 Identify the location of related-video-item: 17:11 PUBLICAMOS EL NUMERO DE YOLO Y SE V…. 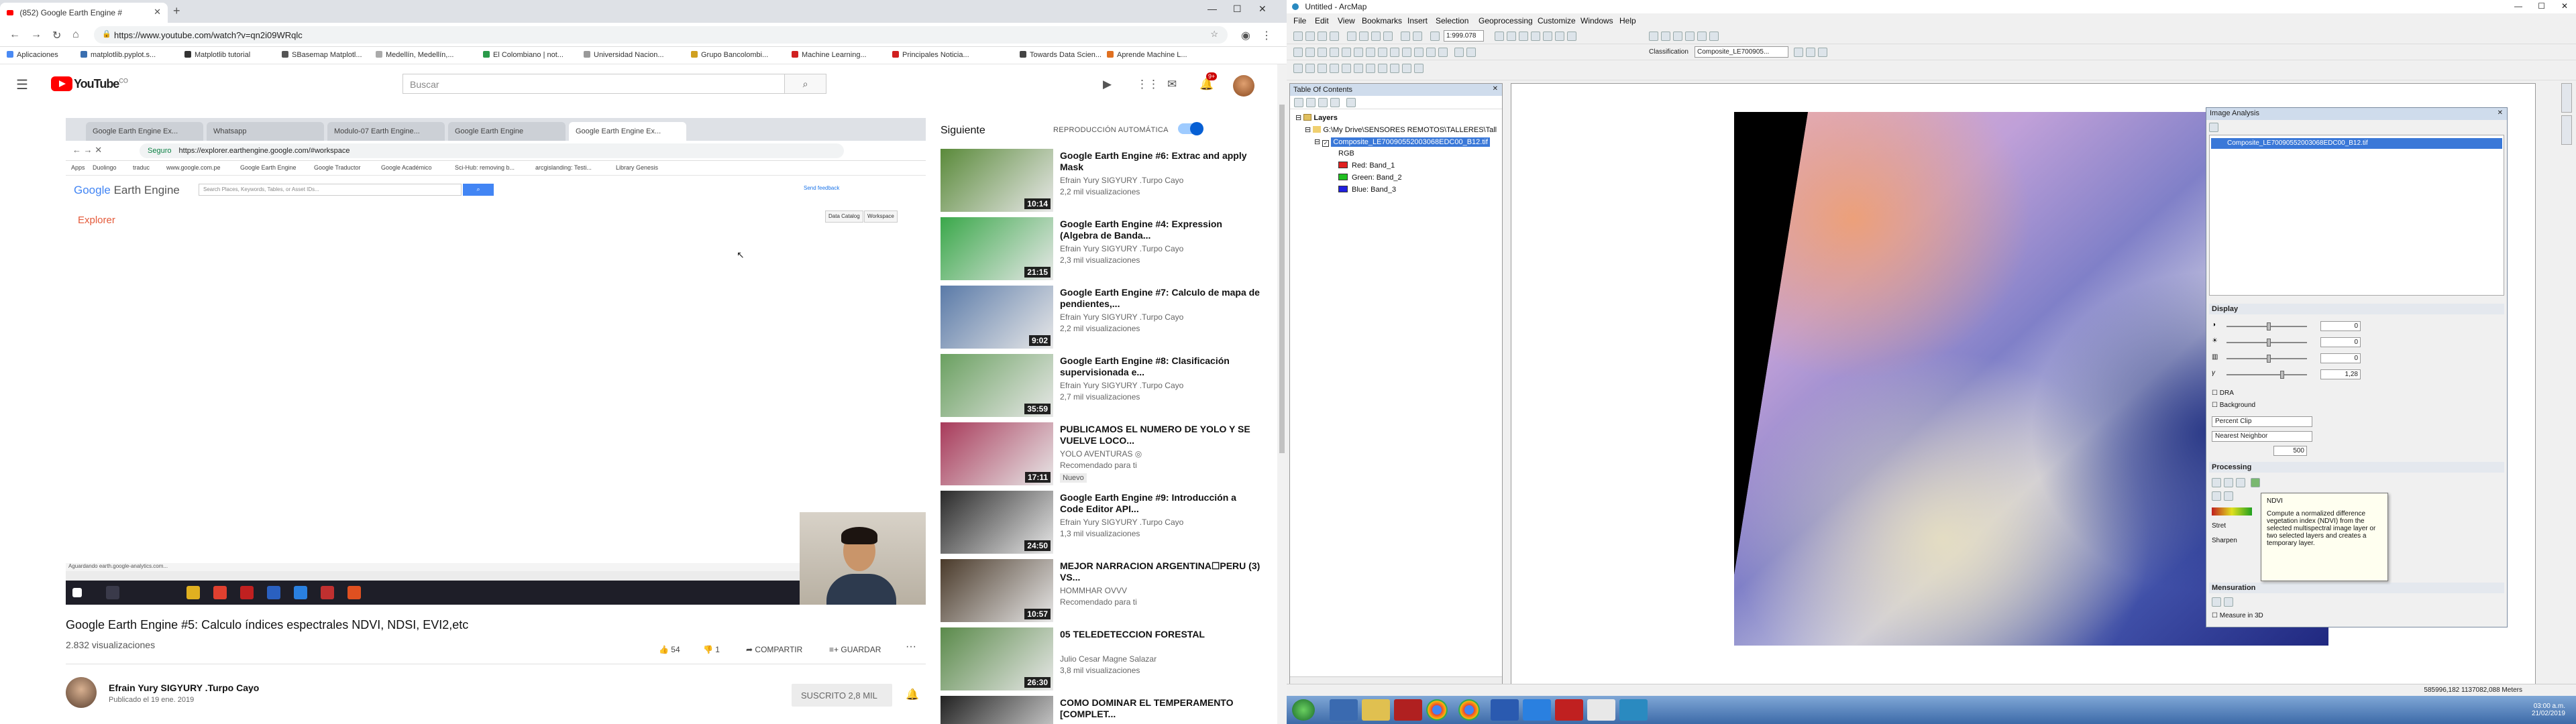
(1108, 455).